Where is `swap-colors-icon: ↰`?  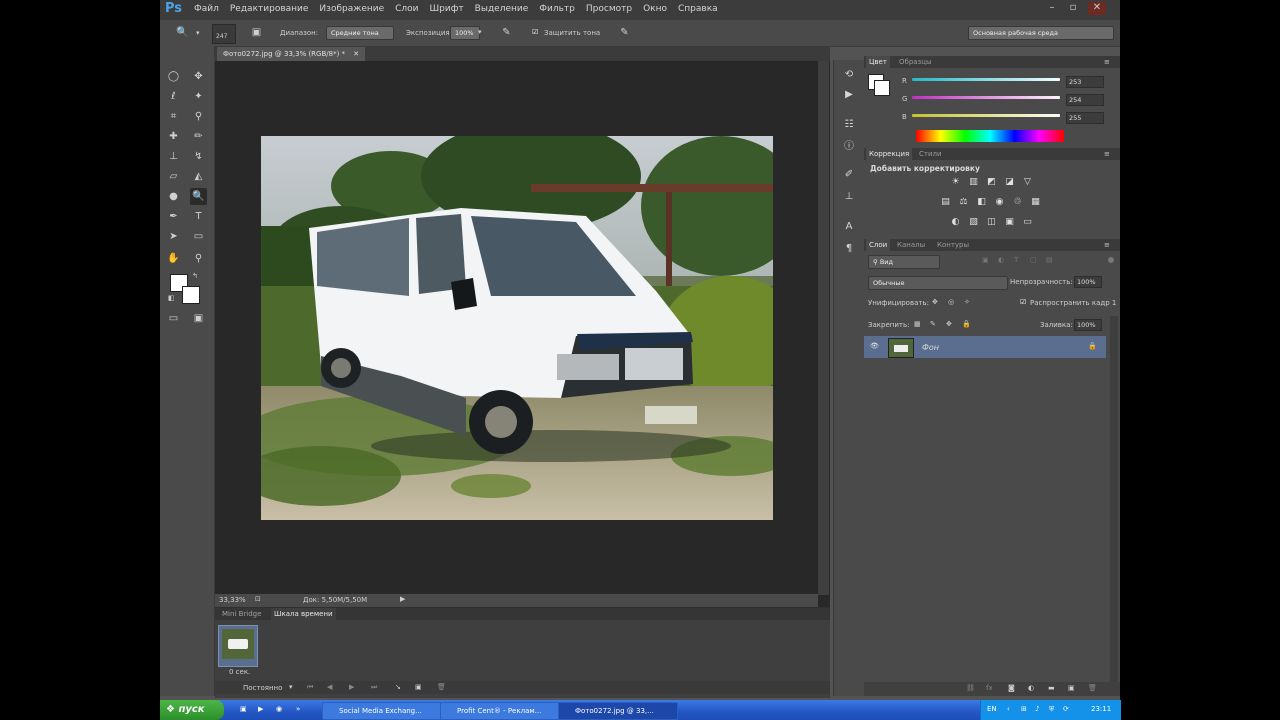
swap-colors-icon: ↰ is located at coordinates (195, 276).